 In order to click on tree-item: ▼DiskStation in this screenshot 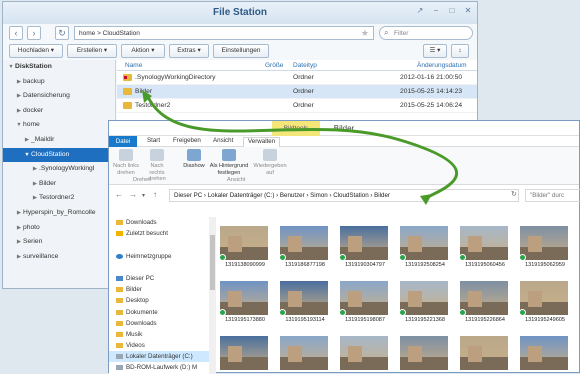, I will do `click(59, 67)`.